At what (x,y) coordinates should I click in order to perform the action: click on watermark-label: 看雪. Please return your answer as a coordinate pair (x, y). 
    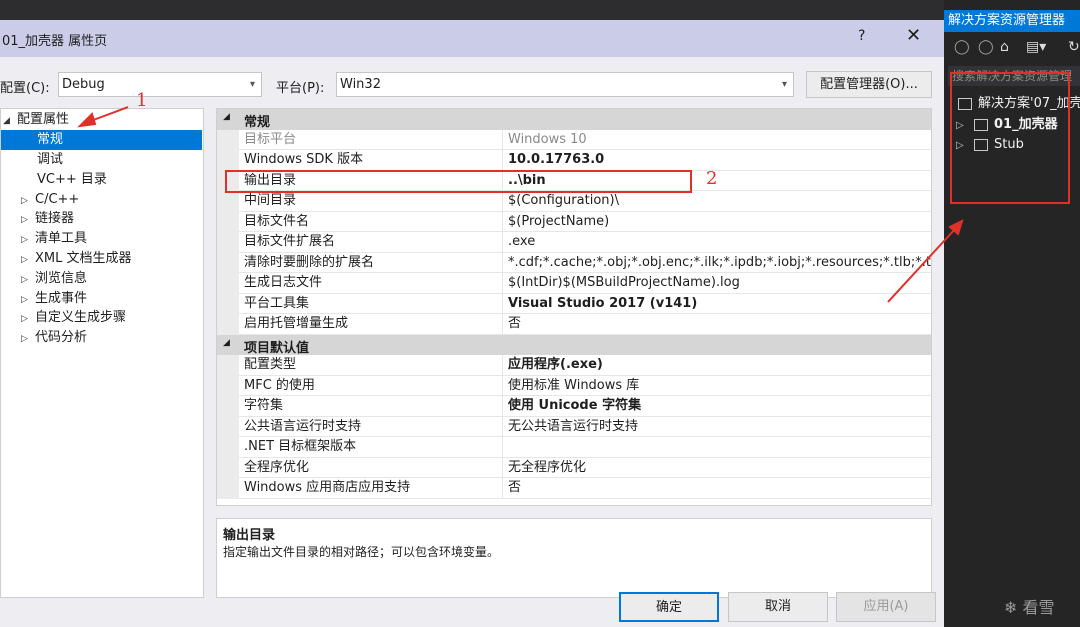
    Looking at the image, I should click on (1038, 607).